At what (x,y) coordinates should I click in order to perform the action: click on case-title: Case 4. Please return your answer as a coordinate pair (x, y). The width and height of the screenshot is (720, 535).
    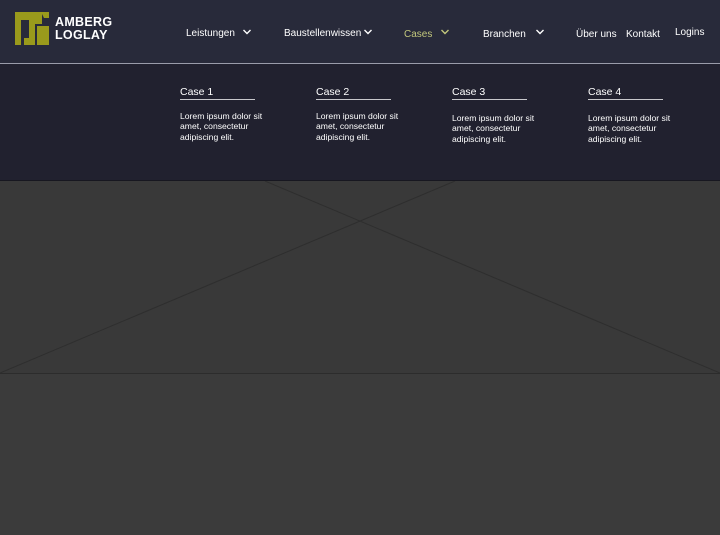
    Looking at the image, I should click on (604, 93).